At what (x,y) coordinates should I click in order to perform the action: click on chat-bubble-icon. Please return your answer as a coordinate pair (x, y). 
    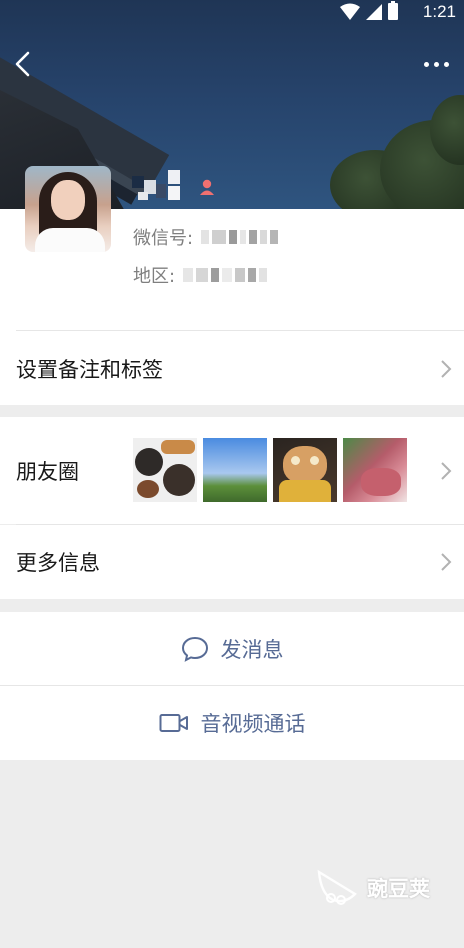
    Looking at the image, I should click on (194, 649).